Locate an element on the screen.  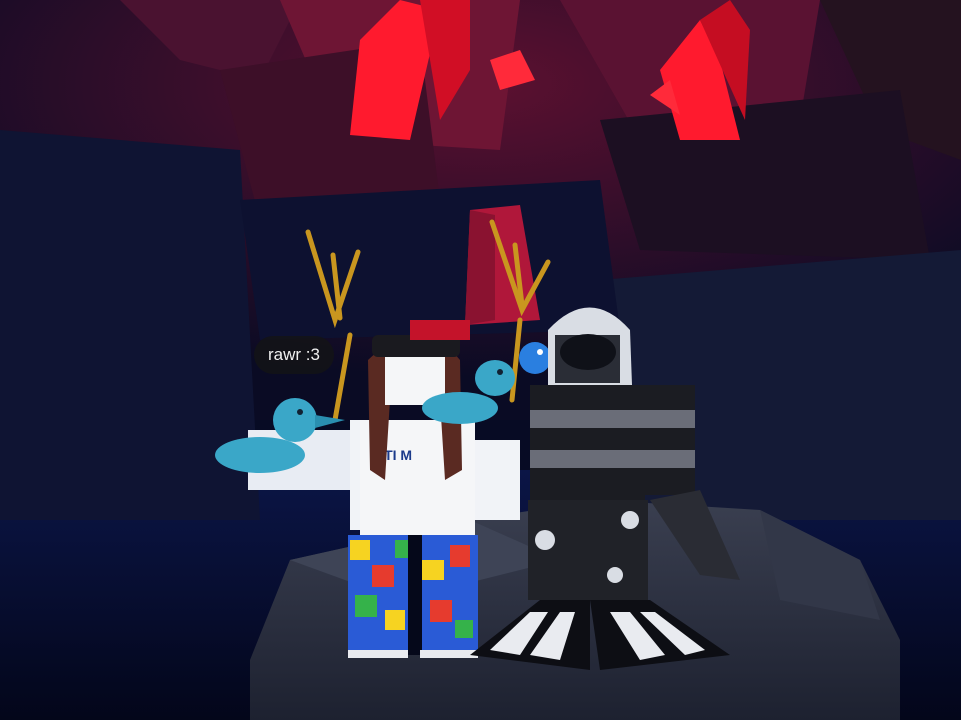
chat-message: rawr :3 is located at coordinates (294, 354).